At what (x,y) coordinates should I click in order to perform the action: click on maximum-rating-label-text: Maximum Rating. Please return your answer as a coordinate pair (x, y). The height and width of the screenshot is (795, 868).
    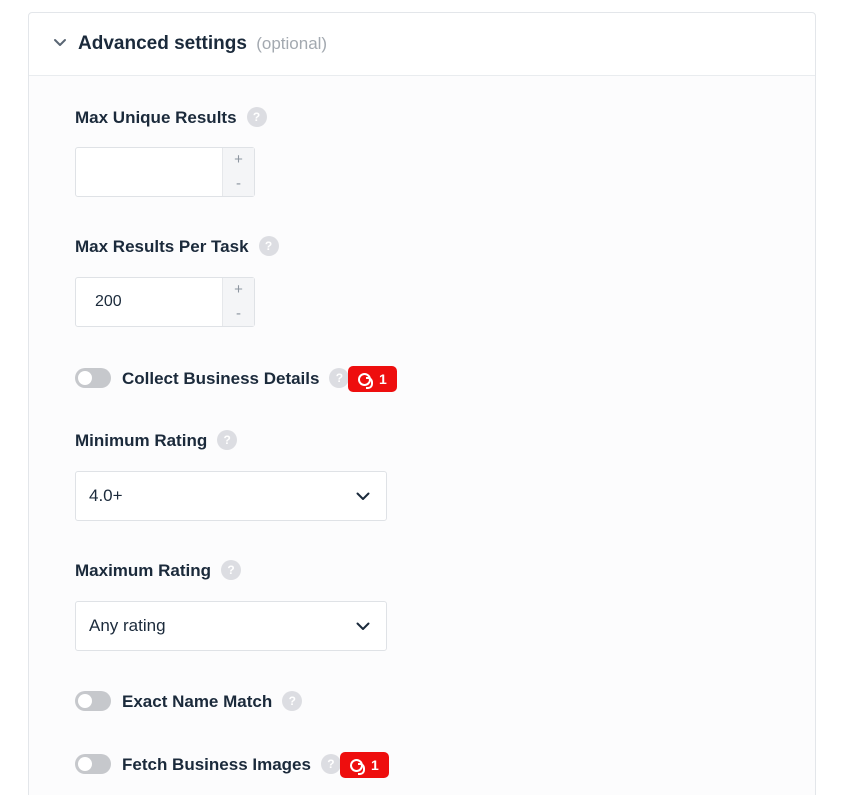
    Looking at the image, I should click on (143, 570).